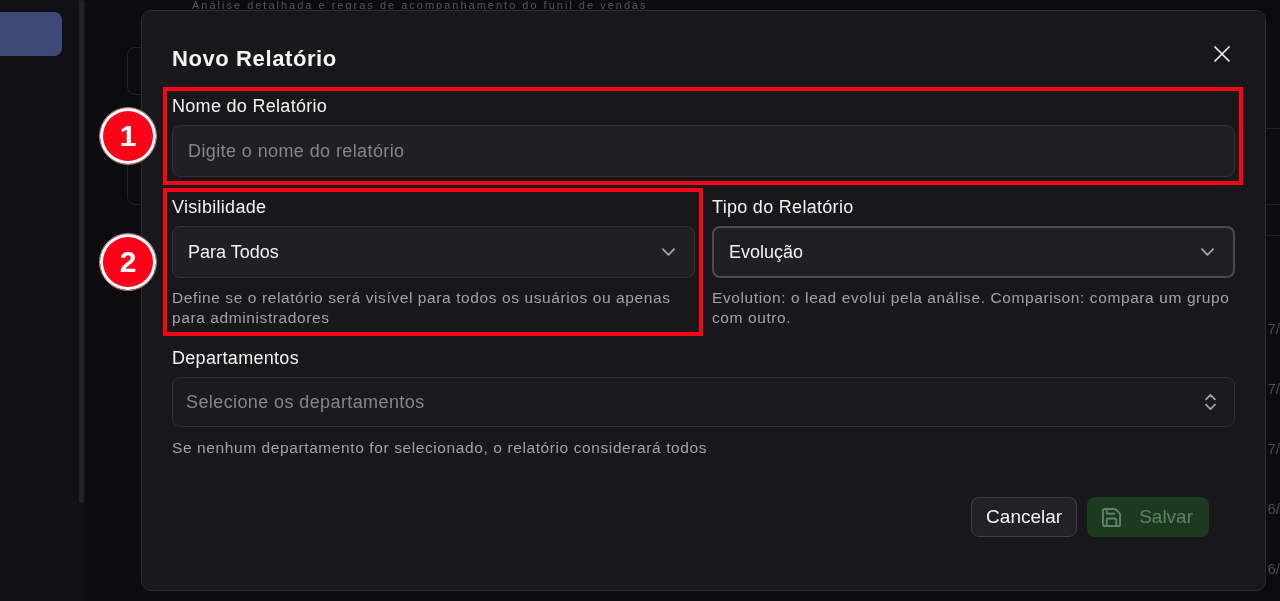  I want to click on field-label: Tipo do Relatório, so click(783, 207).